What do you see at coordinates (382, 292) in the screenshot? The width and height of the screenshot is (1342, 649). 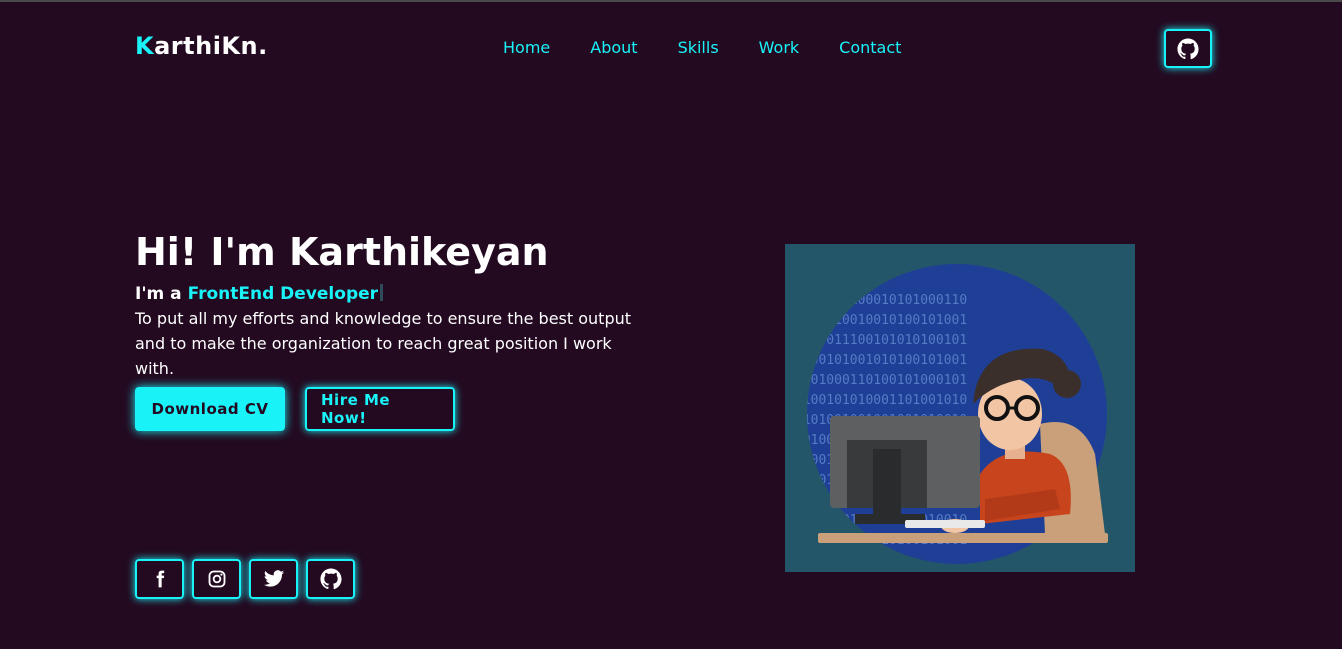 I see `typing-caret` at bounding box center [382, 292].